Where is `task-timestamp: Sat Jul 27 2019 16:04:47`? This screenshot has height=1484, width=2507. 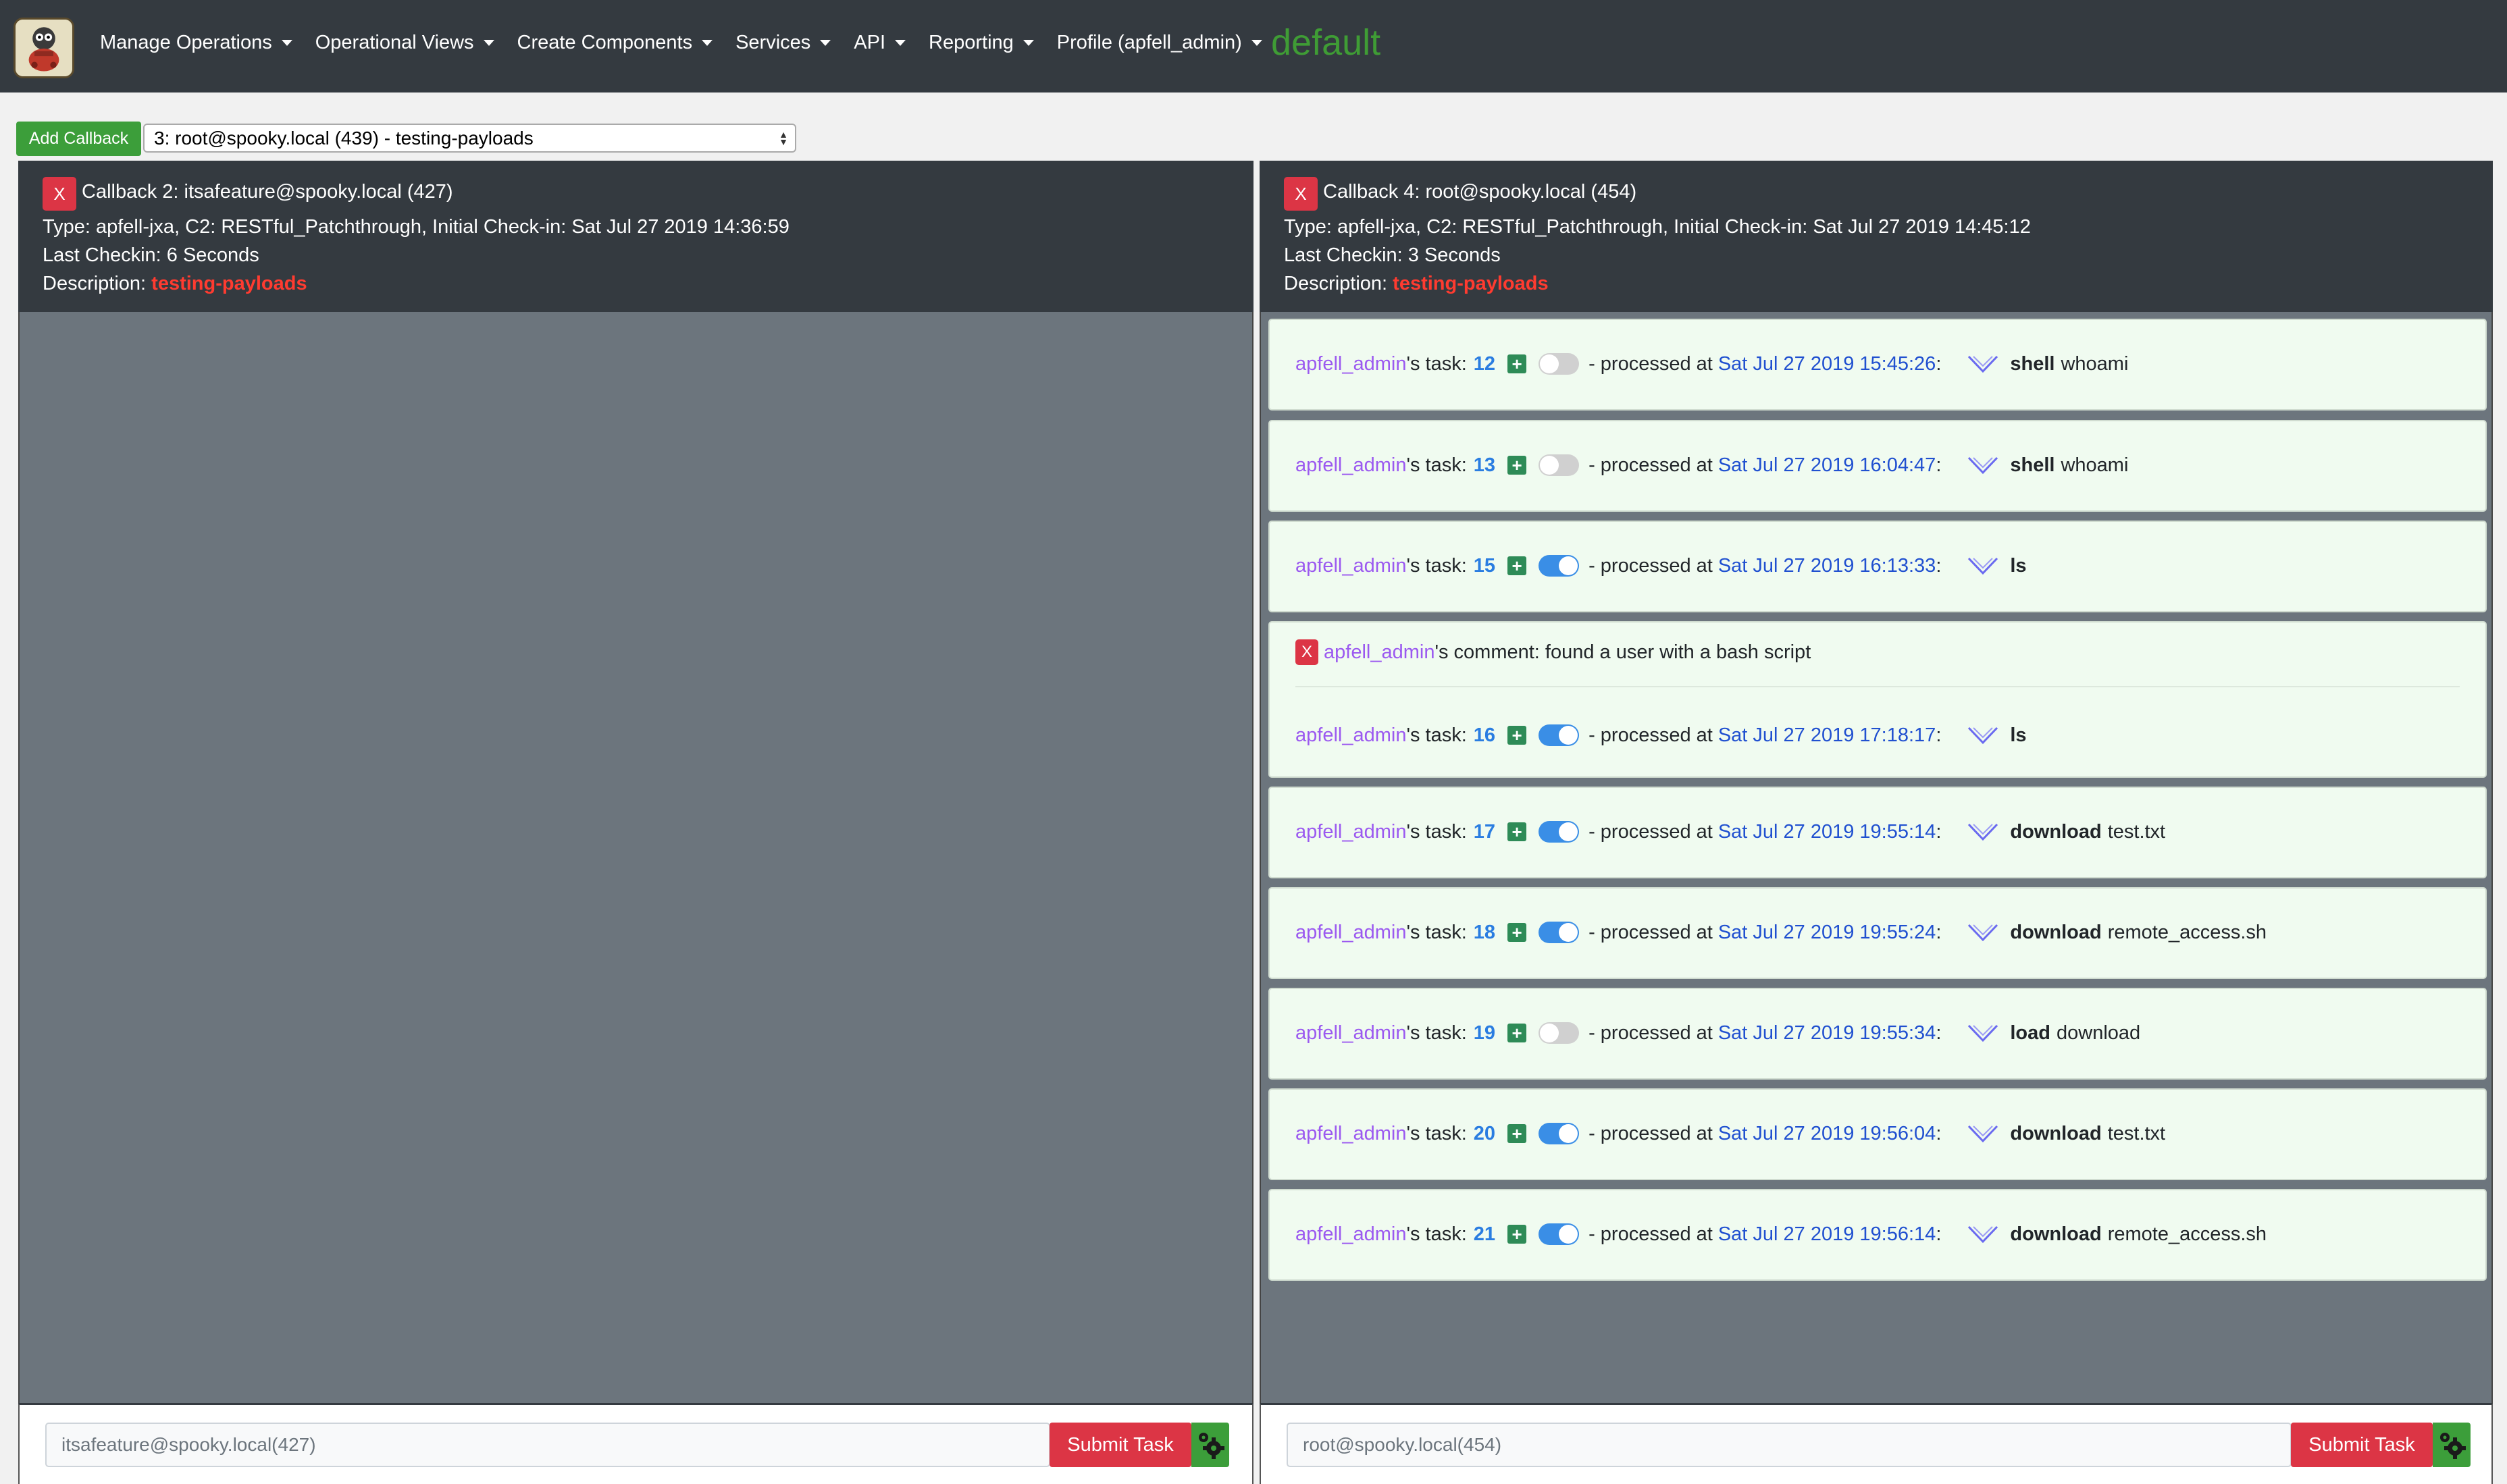
task-timestamp: Sat Jul 27 2019 16:04:47 is located at coordinates (1827, 465).